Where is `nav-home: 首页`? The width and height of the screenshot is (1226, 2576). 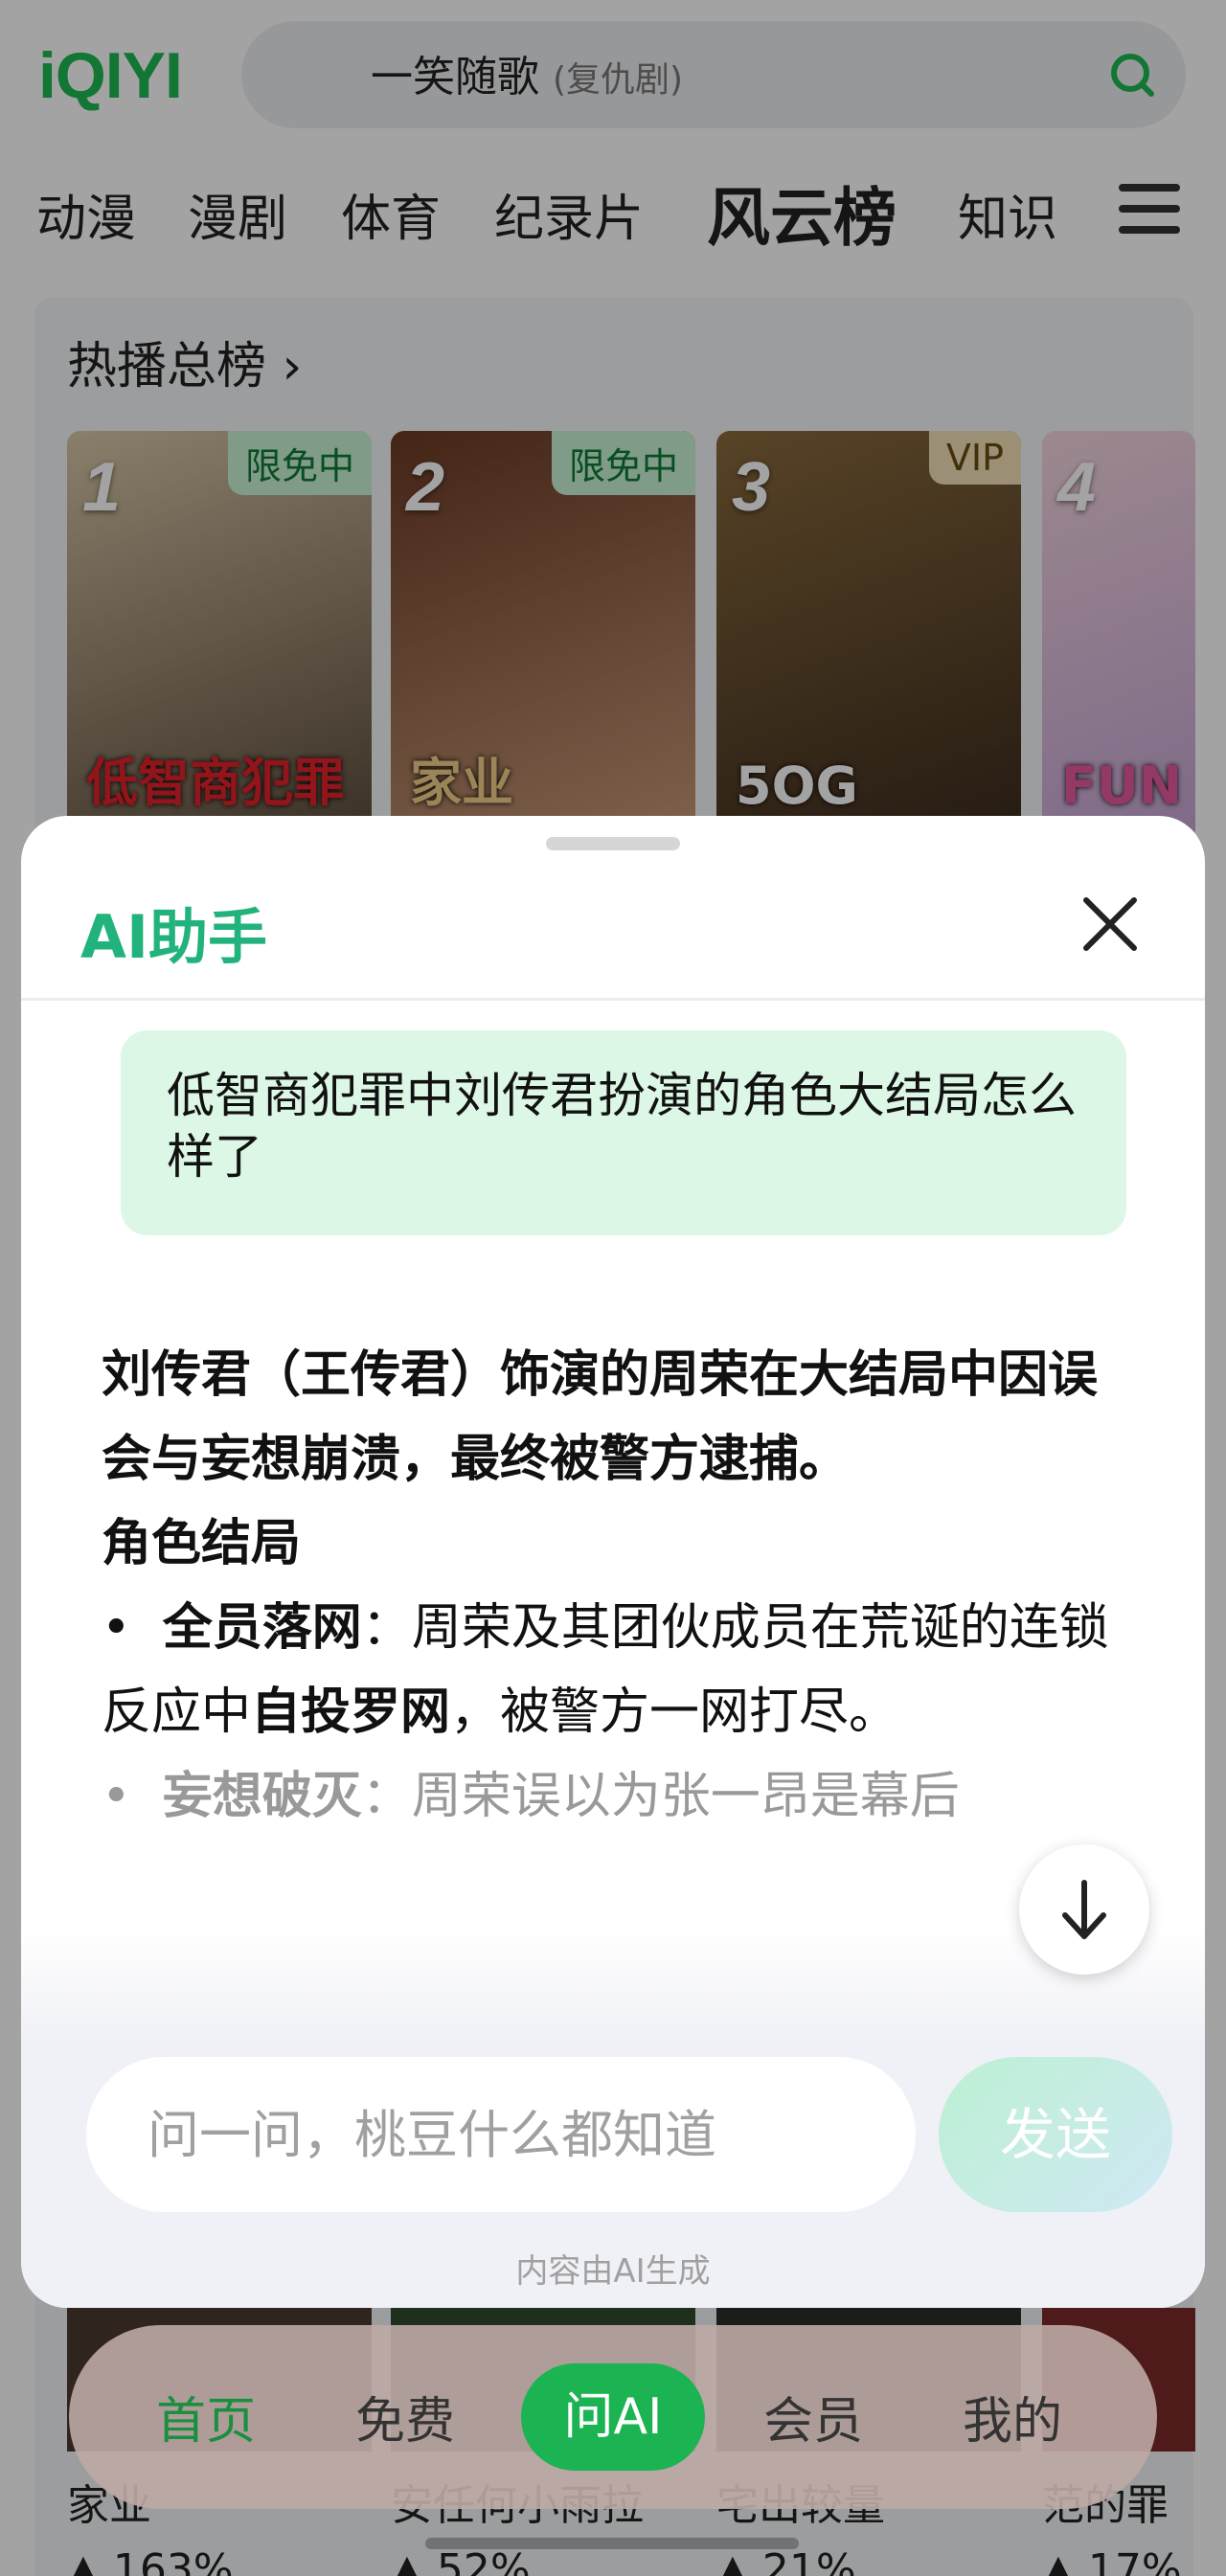 nav-home: 首页 is located at coordinates (206, 2416).